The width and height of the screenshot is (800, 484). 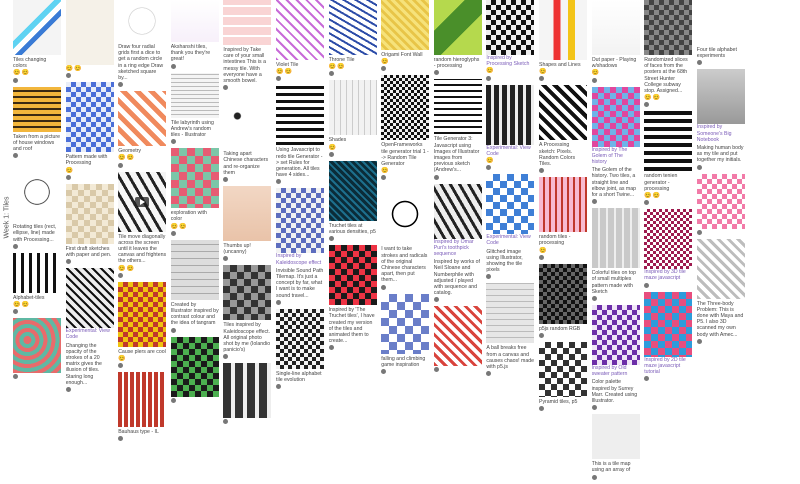 I want to click on inspiration-link: Inspired by 3D tile maze javascript, so click(x=668, y=275).